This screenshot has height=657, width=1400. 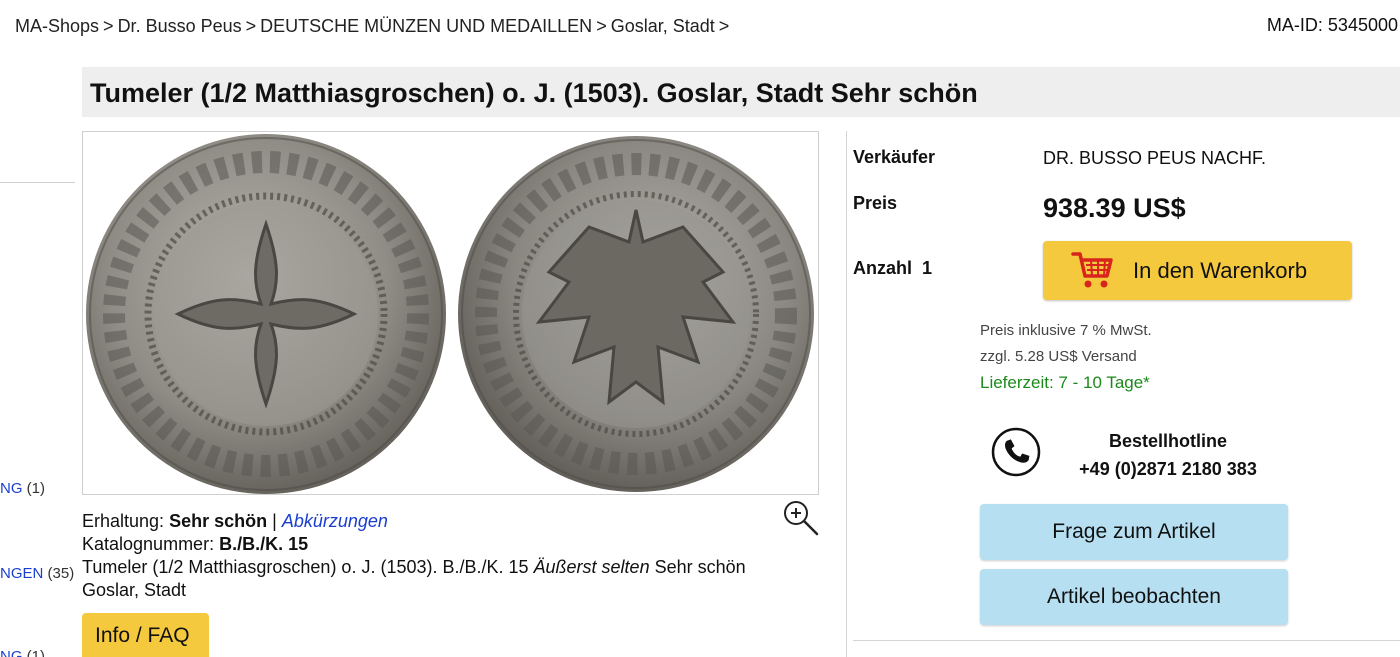 I want to click on price-label: Preis, so click(x=875, y=203).